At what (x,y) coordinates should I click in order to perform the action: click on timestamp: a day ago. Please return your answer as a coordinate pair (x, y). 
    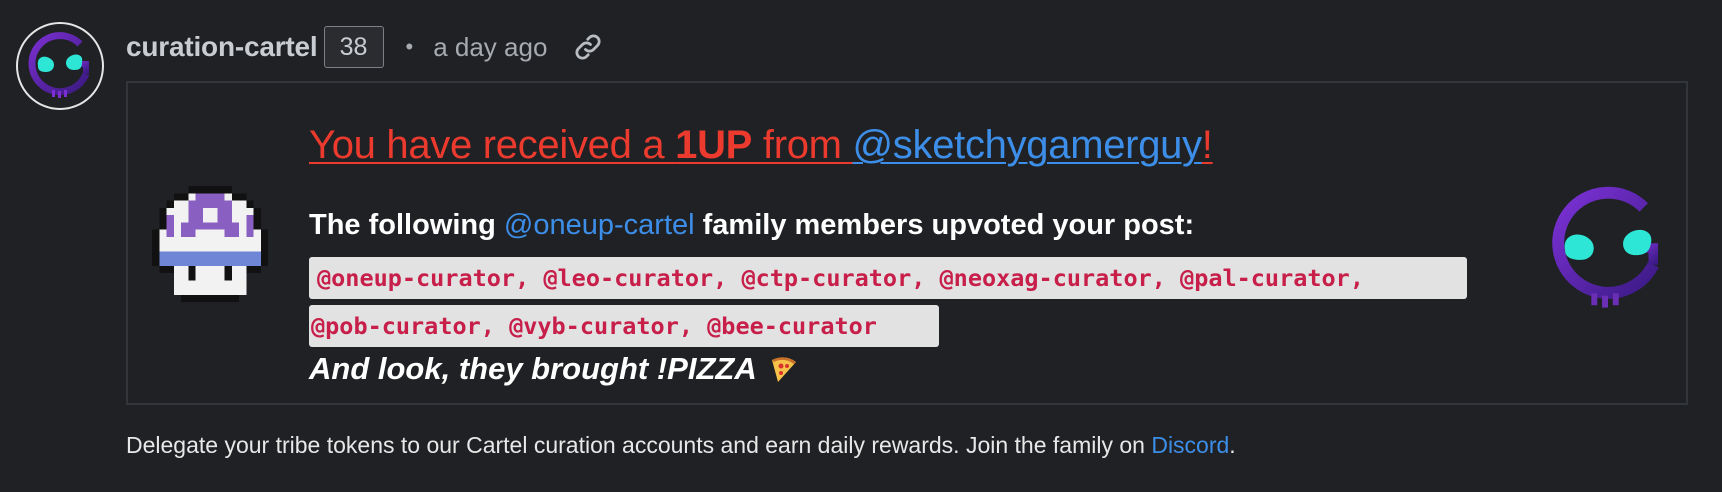
    Looking at the image, I should click on (490, 47).